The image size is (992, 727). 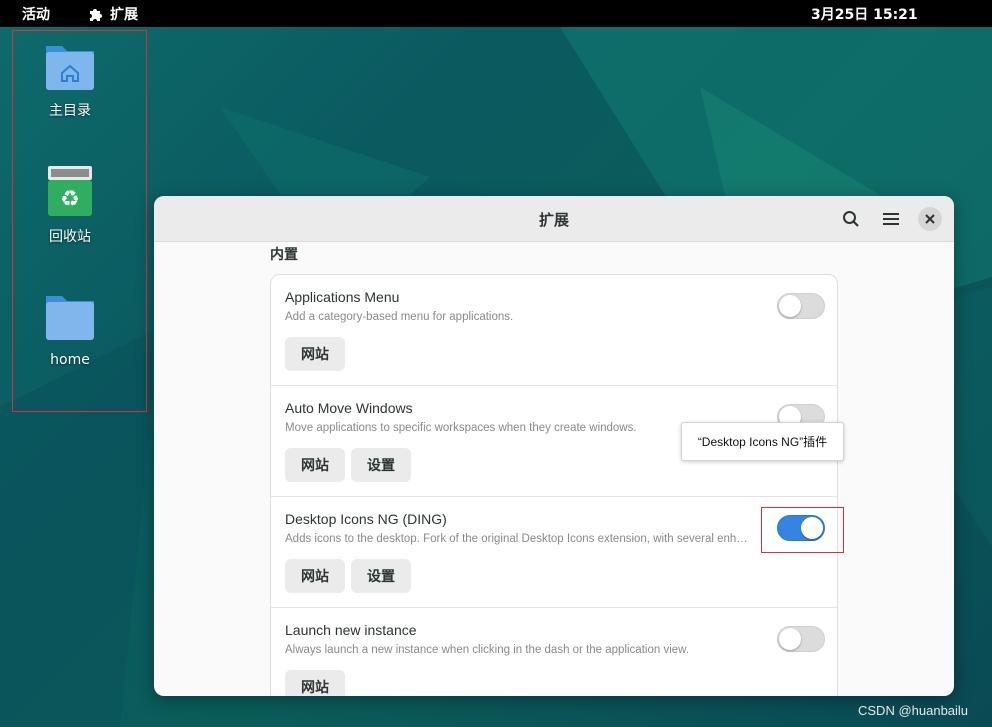 I want to click on desktop-icon-label: 主目录, so click(x=70, y=111).